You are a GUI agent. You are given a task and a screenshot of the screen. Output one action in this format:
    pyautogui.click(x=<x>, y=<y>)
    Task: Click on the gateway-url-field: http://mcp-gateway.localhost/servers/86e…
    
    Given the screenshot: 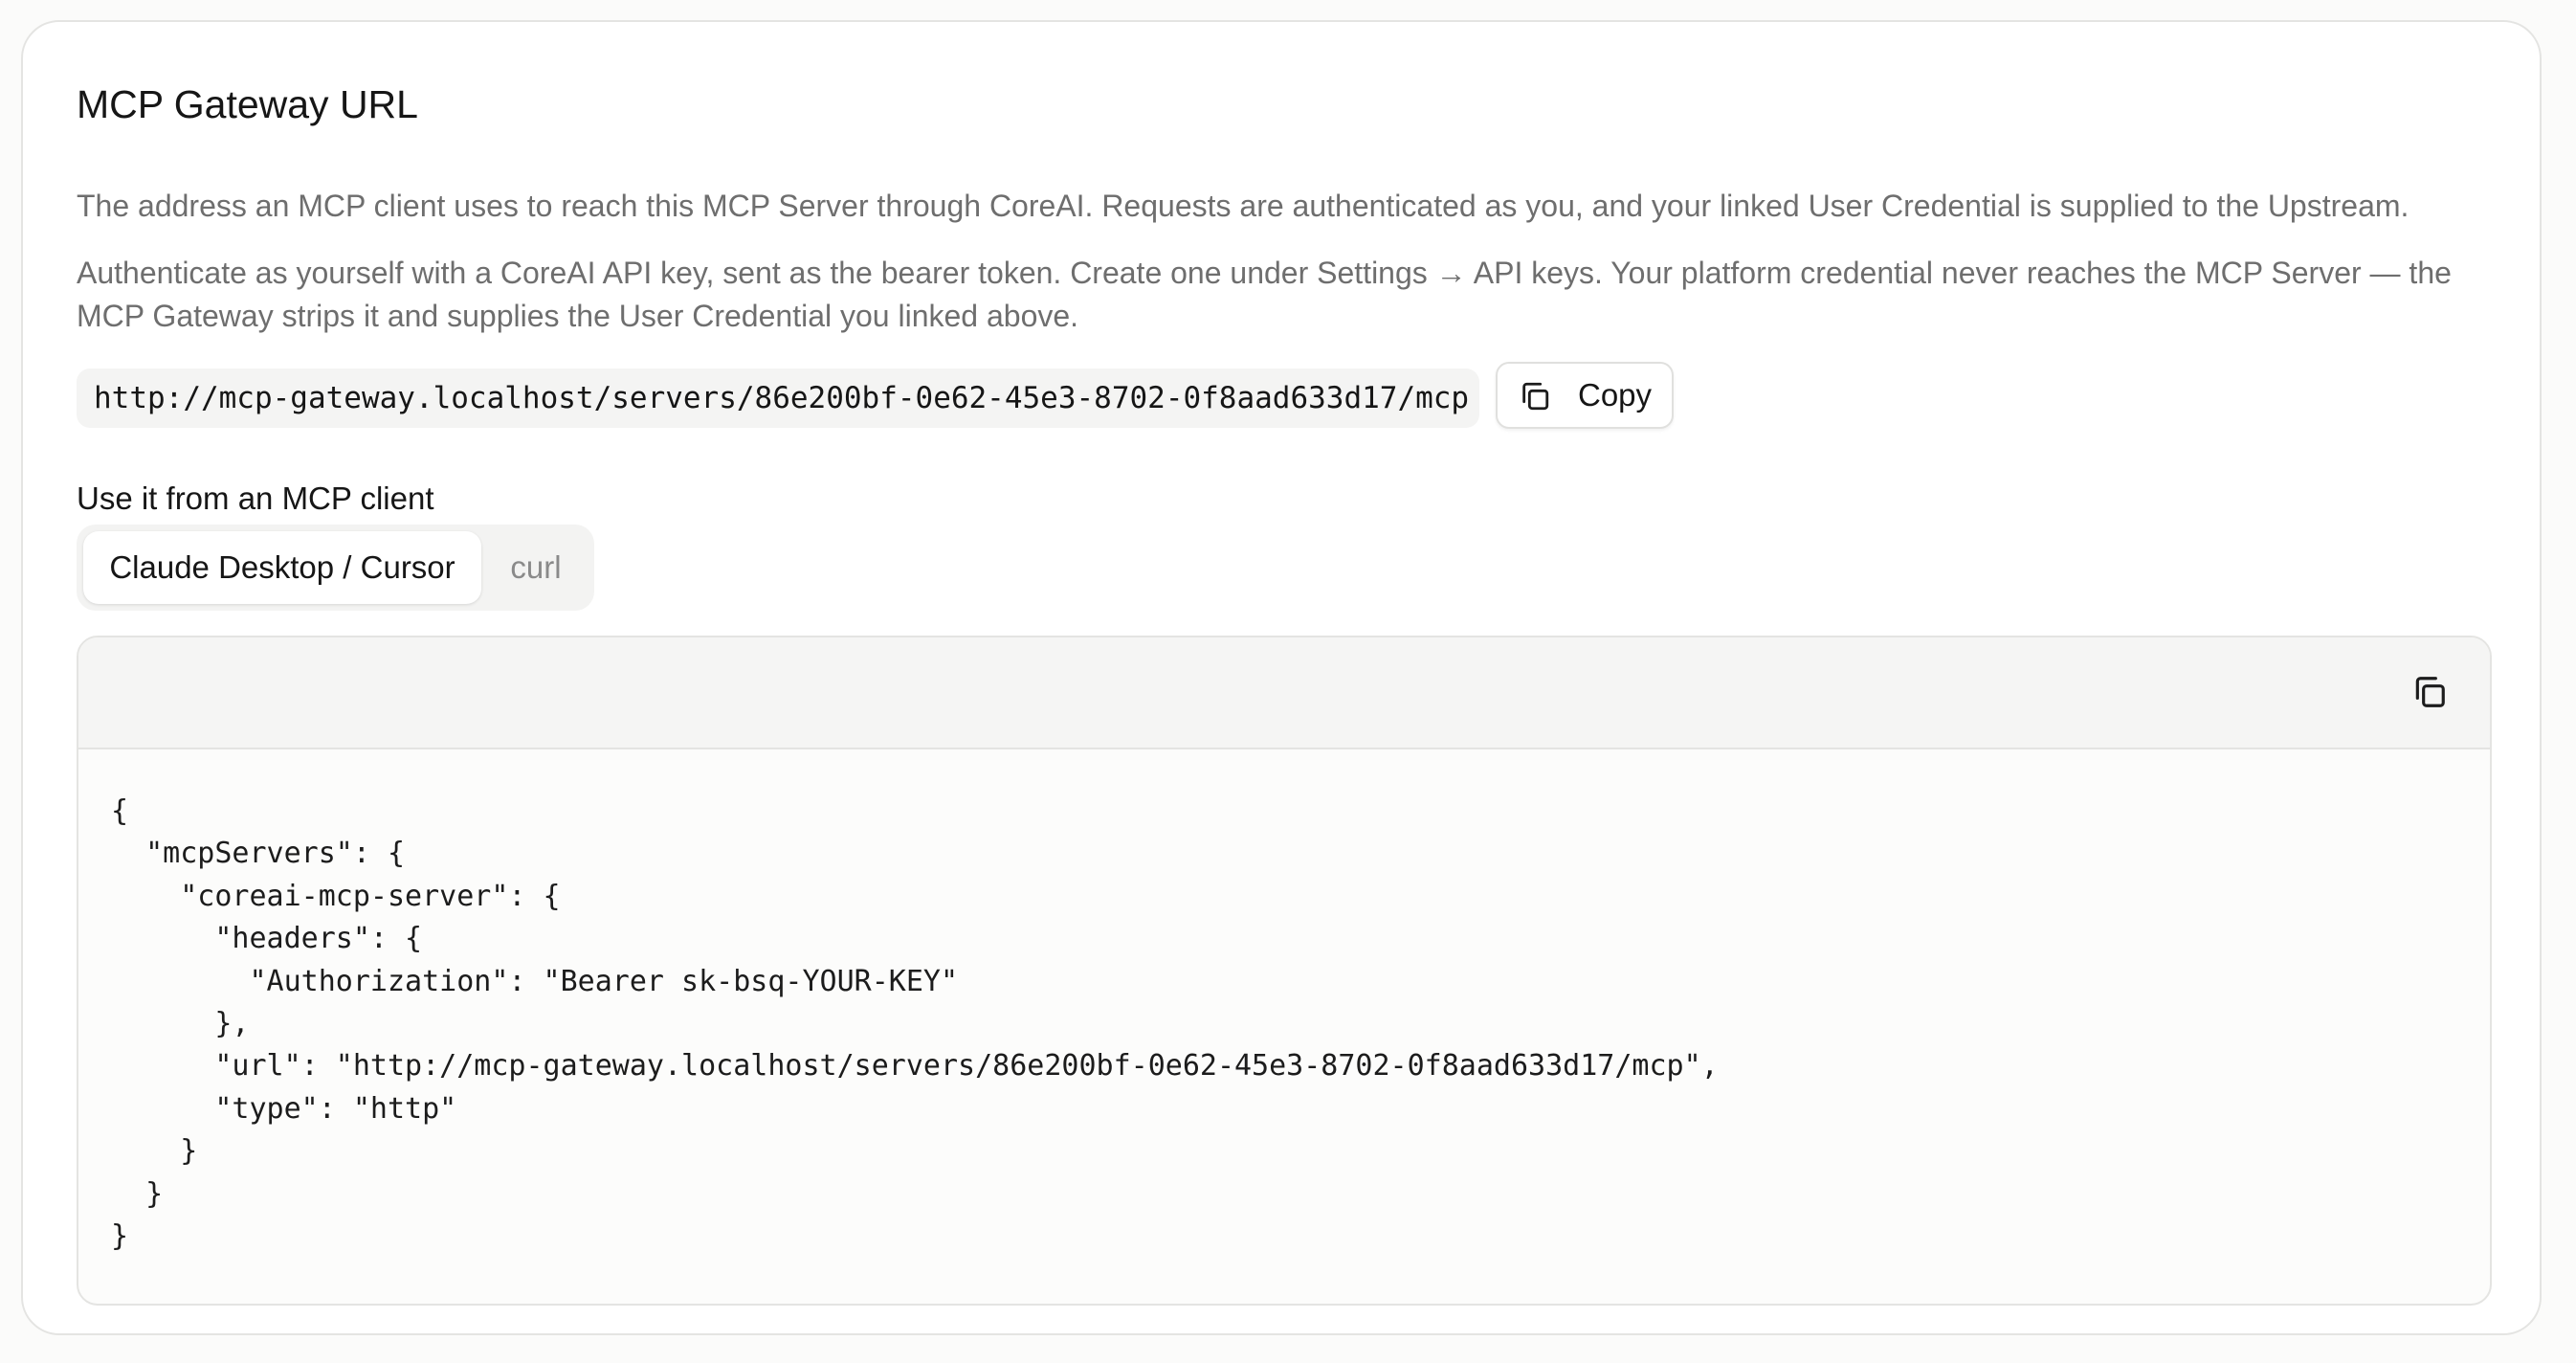 What is the action you would take?
    pyautogui.click(x=778, y=398)
    